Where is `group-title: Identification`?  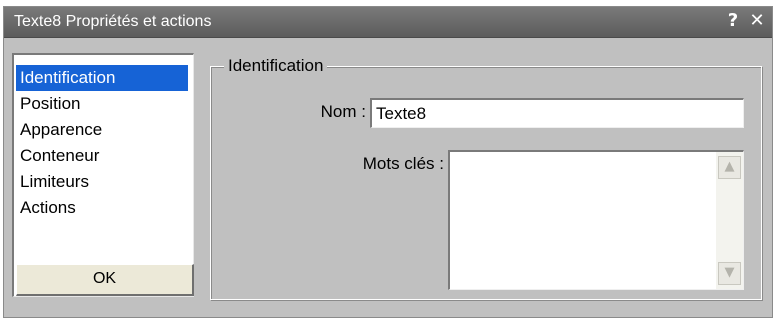 group-title: Identification is located at coordinates (276, 66).